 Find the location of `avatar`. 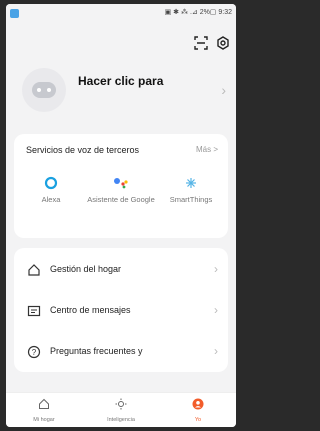

avatar is located at coordinates (44, 90).